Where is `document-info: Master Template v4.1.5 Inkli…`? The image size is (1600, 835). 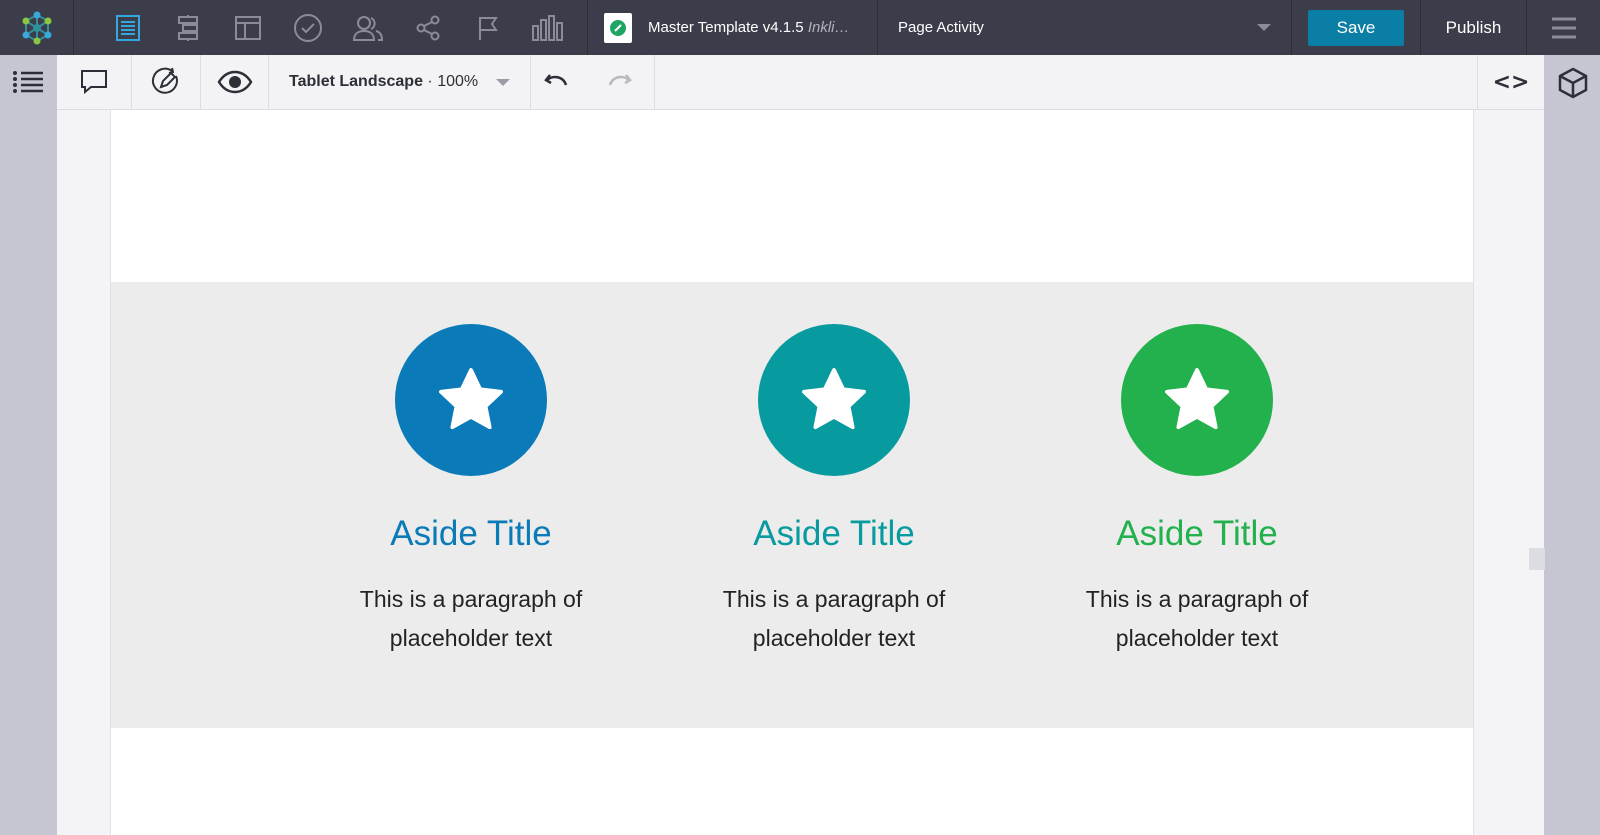
document-info: Master Template v4.1.5 Inkli… is located at coordinates (733, 27).